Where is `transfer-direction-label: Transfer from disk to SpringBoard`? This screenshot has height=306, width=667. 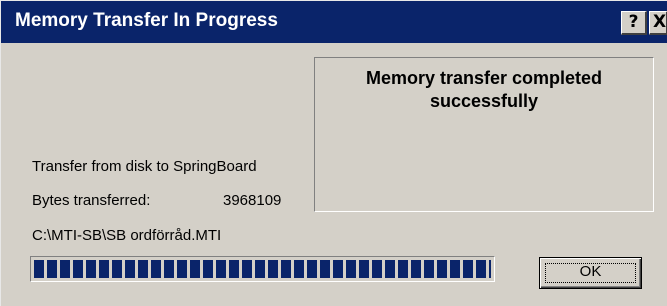 transfer-direction-label: Transfer from disk to SpringBoard is located at coordinates (144, 166).